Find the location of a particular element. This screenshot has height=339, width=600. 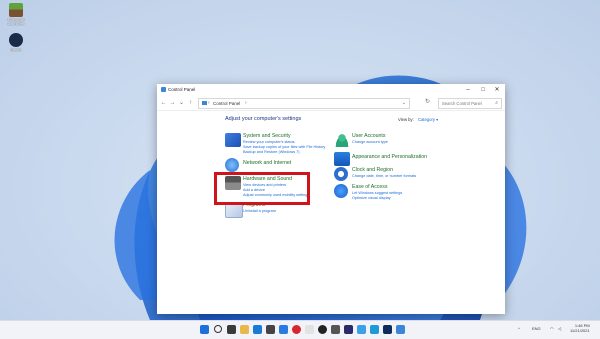

breadcrumb: Control Panel is located at coordinates (226, 103).